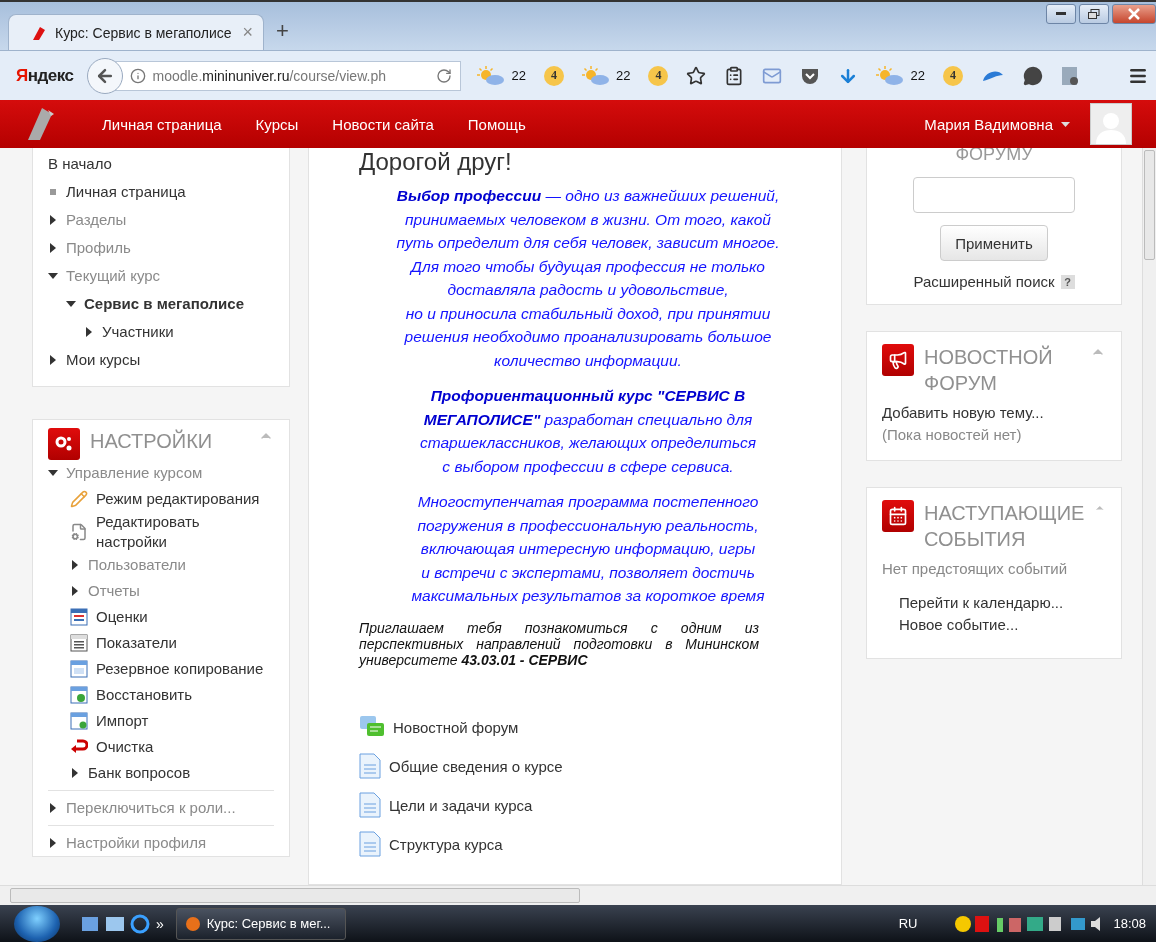 The width and height of the screenshot is (1156, 942). What do you see at coordinates (588, 549) in the screenshot?
I see `intro-paragraph: Многоступенчатая программа постепенного погружения в профессиональную реальность, включающая интересную информацию, игры и встречи с экспертами, позволяет достичь максимальных результатов за короткое время` at bounding box center [588, 549].